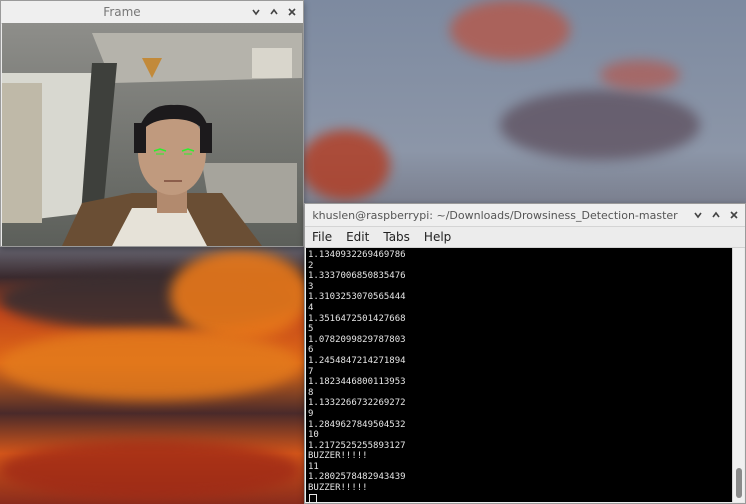  I want to click on terminal-line: 11, so click(313, 466).